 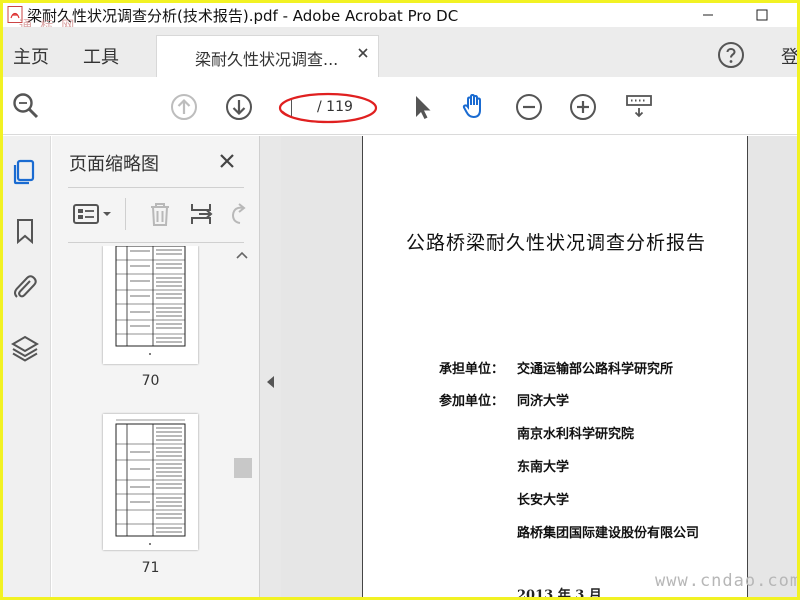 What do you see at coordinates (93, 214) in the screenshot?
I see `thumbnail-options-icon` at bounding box center [93, 214].